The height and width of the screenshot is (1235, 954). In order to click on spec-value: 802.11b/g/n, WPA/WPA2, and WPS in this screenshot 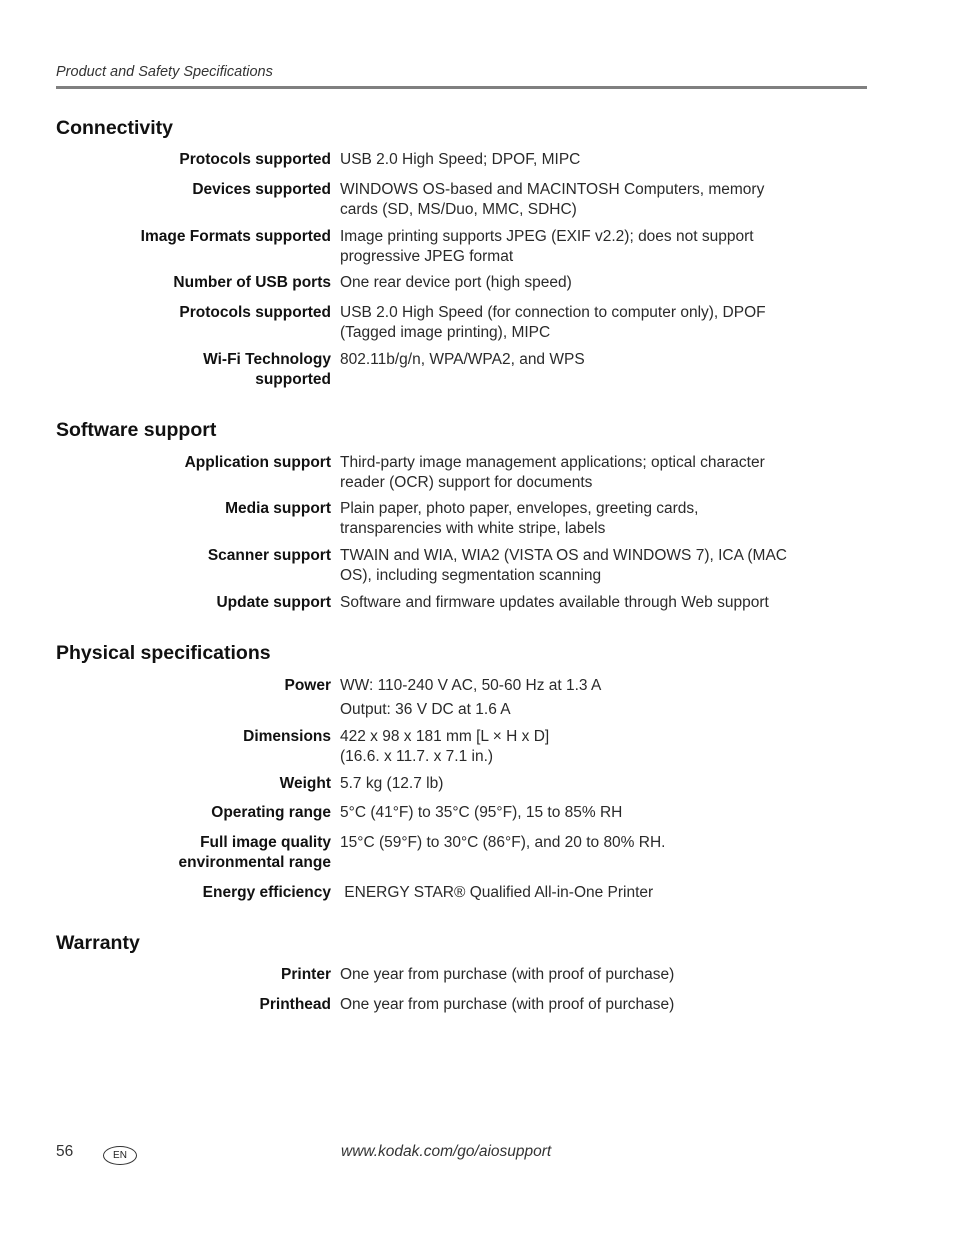, I will do `click(570, 370)`.